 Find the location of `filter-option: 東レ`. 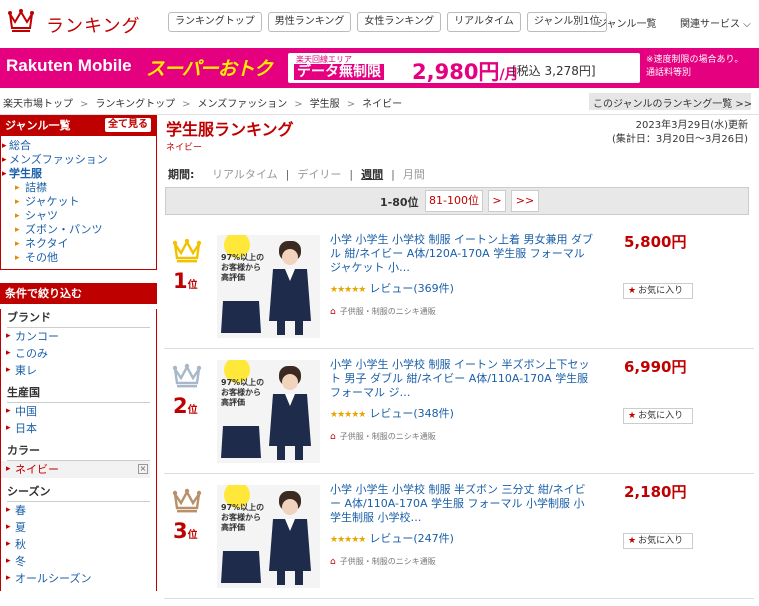

filter-option: 東レ is located at coordinates (78, 370).